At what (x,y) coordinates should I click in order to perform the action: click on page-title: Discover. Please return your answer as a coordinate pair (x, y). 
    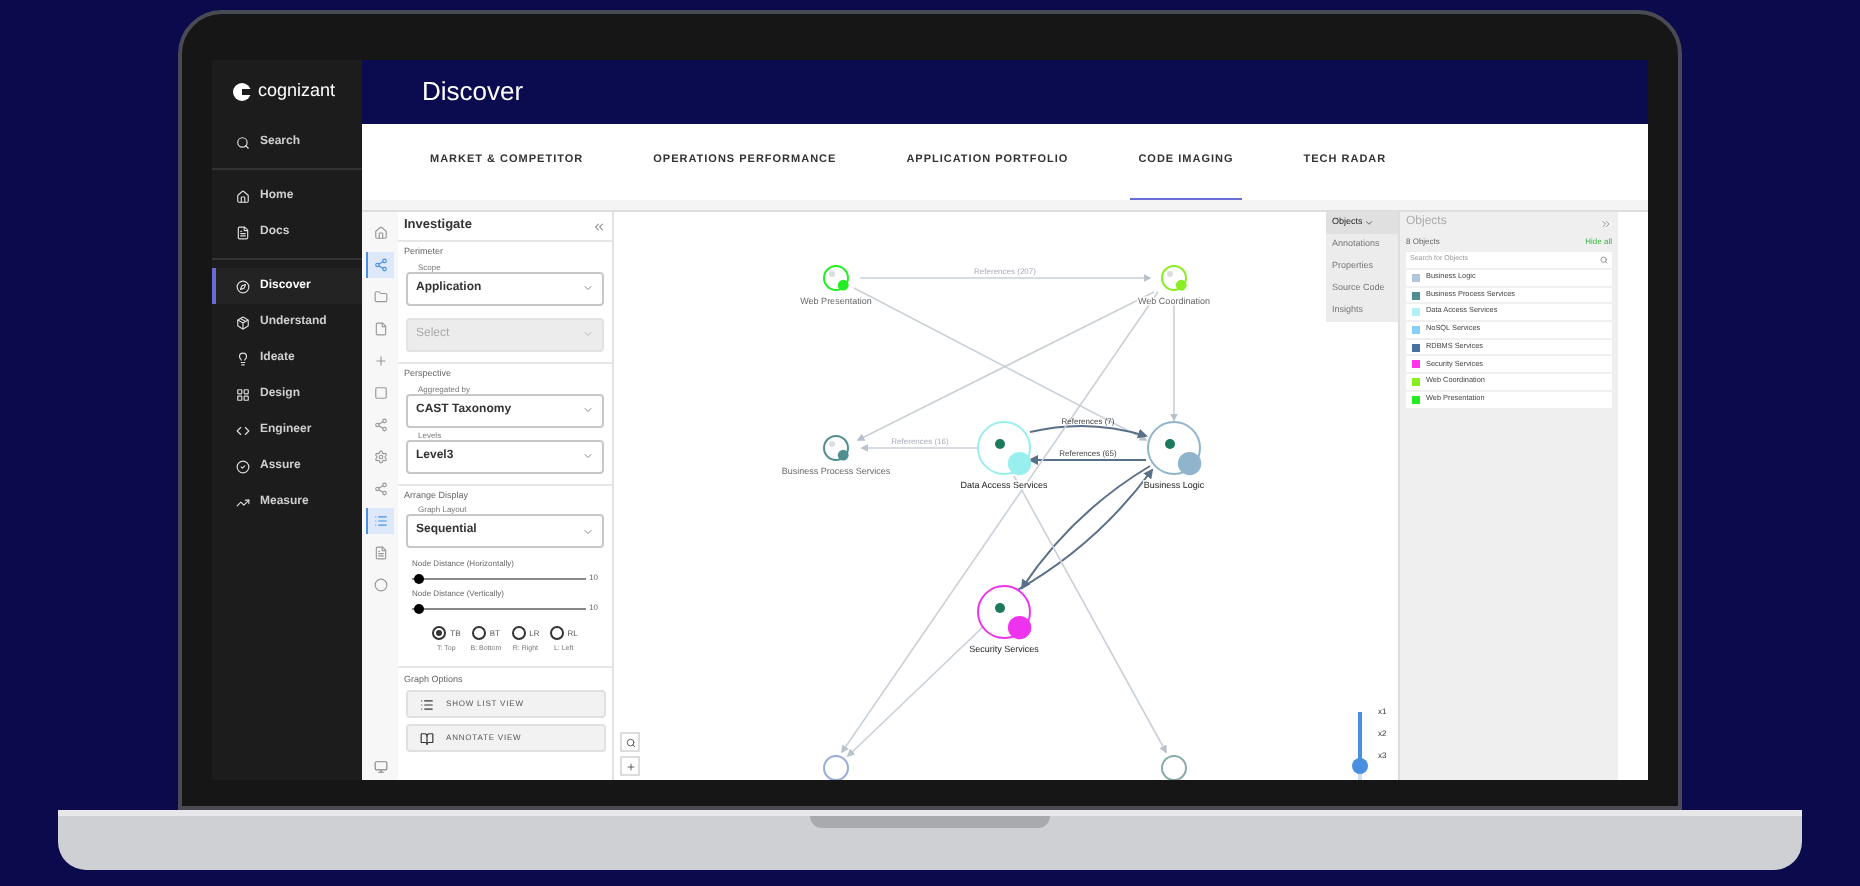
    Looking at the image, I should click on (473, 92).